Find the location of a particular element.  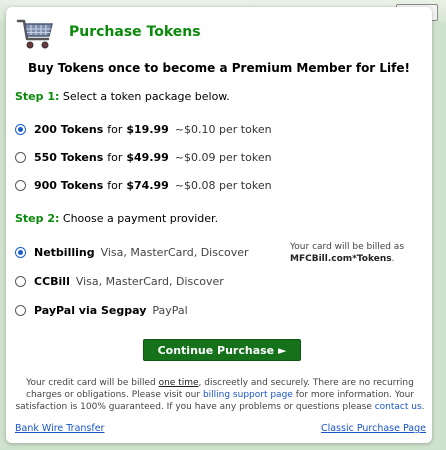

package-per-token: ~$0.10 per token is located at coordinates (223, 129).